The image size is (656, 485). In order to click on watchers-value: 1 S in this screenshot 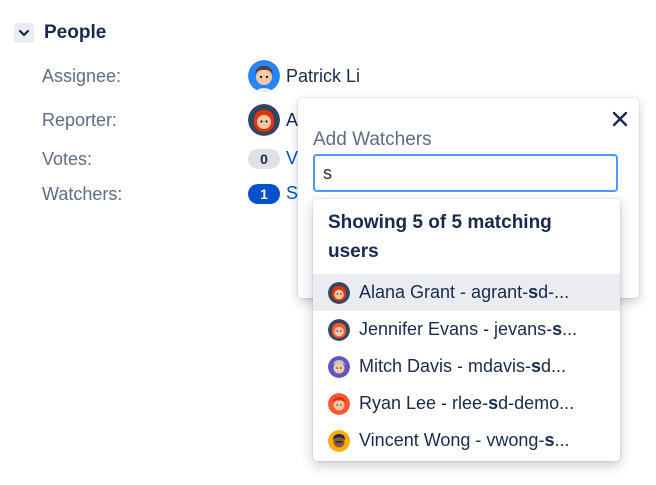, I will do `click(273, 193)`.